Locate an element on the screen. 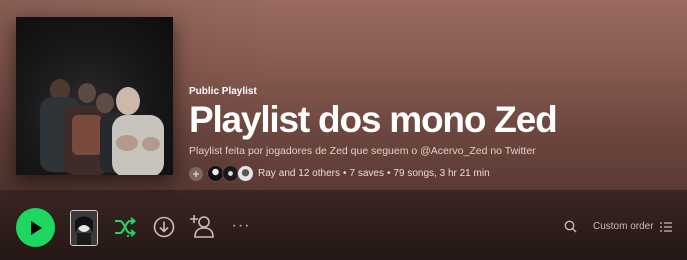 This screenshot has width=687, height=260. playlist-stats: 79 songs, 3 hr 21 min is located at coordinates (441, 173).